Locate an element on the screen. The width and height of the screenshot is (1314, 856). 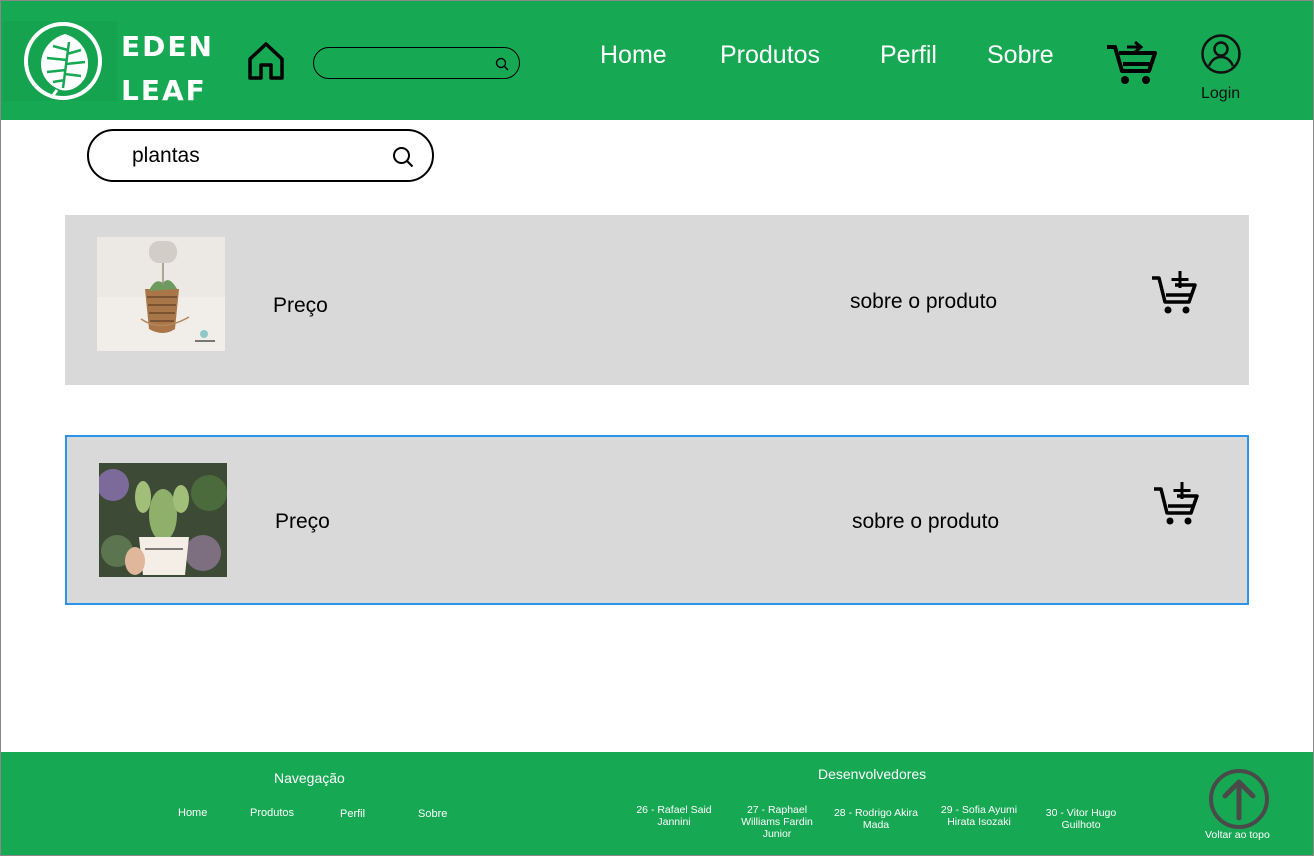
footer-nav-title: Navegação is located at coordinates (309, 778).